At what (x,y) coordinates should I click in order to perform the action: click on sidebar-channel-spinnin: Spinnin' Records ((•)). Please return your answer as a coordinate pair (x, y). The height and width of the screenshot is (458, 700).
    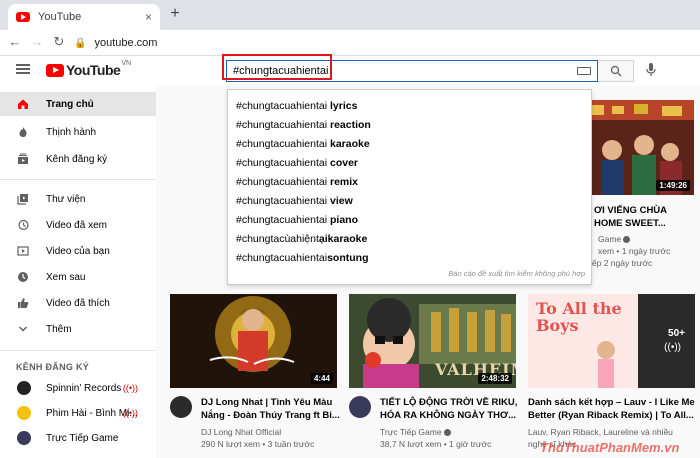
    Looking at the image, I should click on (78, 388).